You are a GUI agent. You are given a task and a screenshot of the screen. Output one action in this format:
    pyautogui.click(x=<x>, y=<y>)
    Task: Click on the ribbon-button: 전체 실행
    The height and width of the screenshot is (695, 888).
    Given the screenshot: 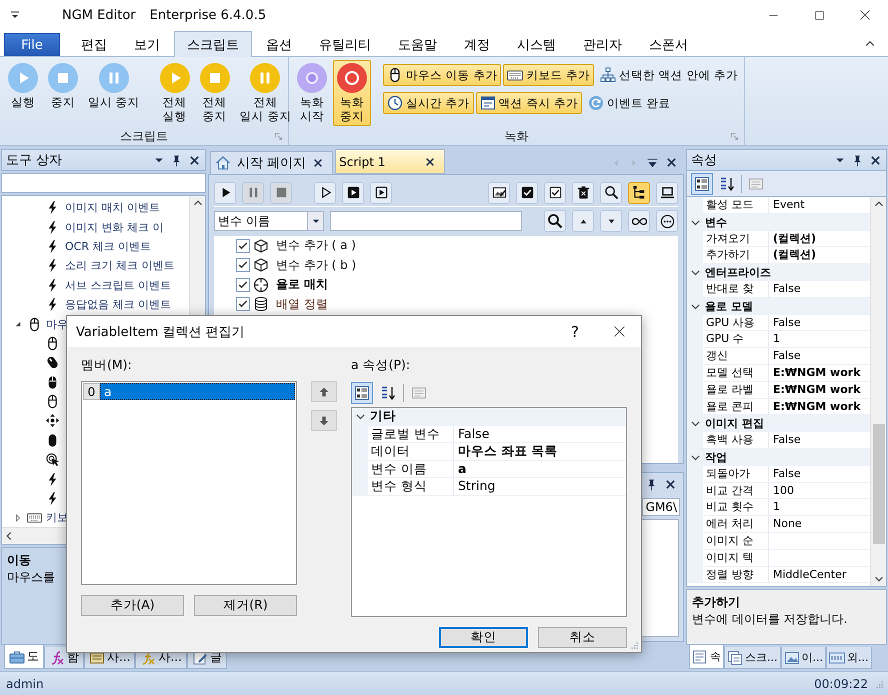 What is the action you would take?
    pyautogui.click(x=175, y=93)
    